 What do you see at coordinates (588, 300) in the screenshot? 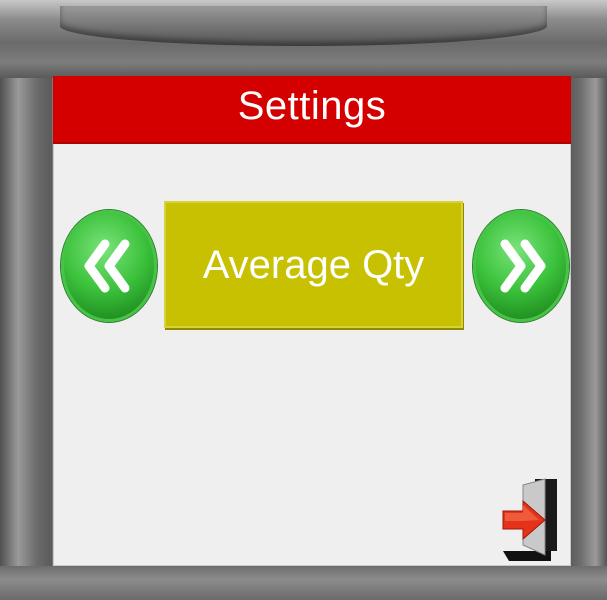
I see `bezel-right` at bounding box center [588, 300].